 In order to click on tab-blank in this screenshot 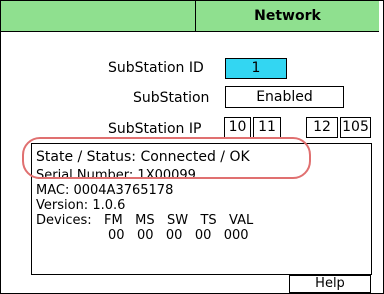, I will do `click(98, 16)`.